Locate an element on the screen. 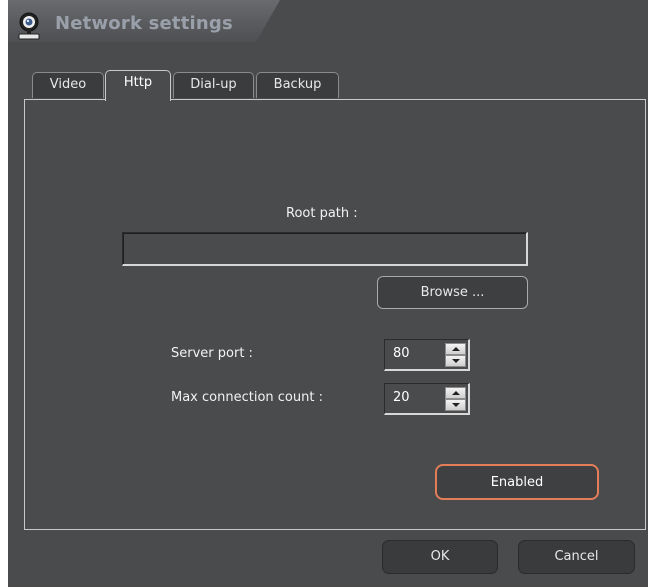 This screenshot has width=648, height=587. max-connection-decrement-button is located at coordinates (455, 405).